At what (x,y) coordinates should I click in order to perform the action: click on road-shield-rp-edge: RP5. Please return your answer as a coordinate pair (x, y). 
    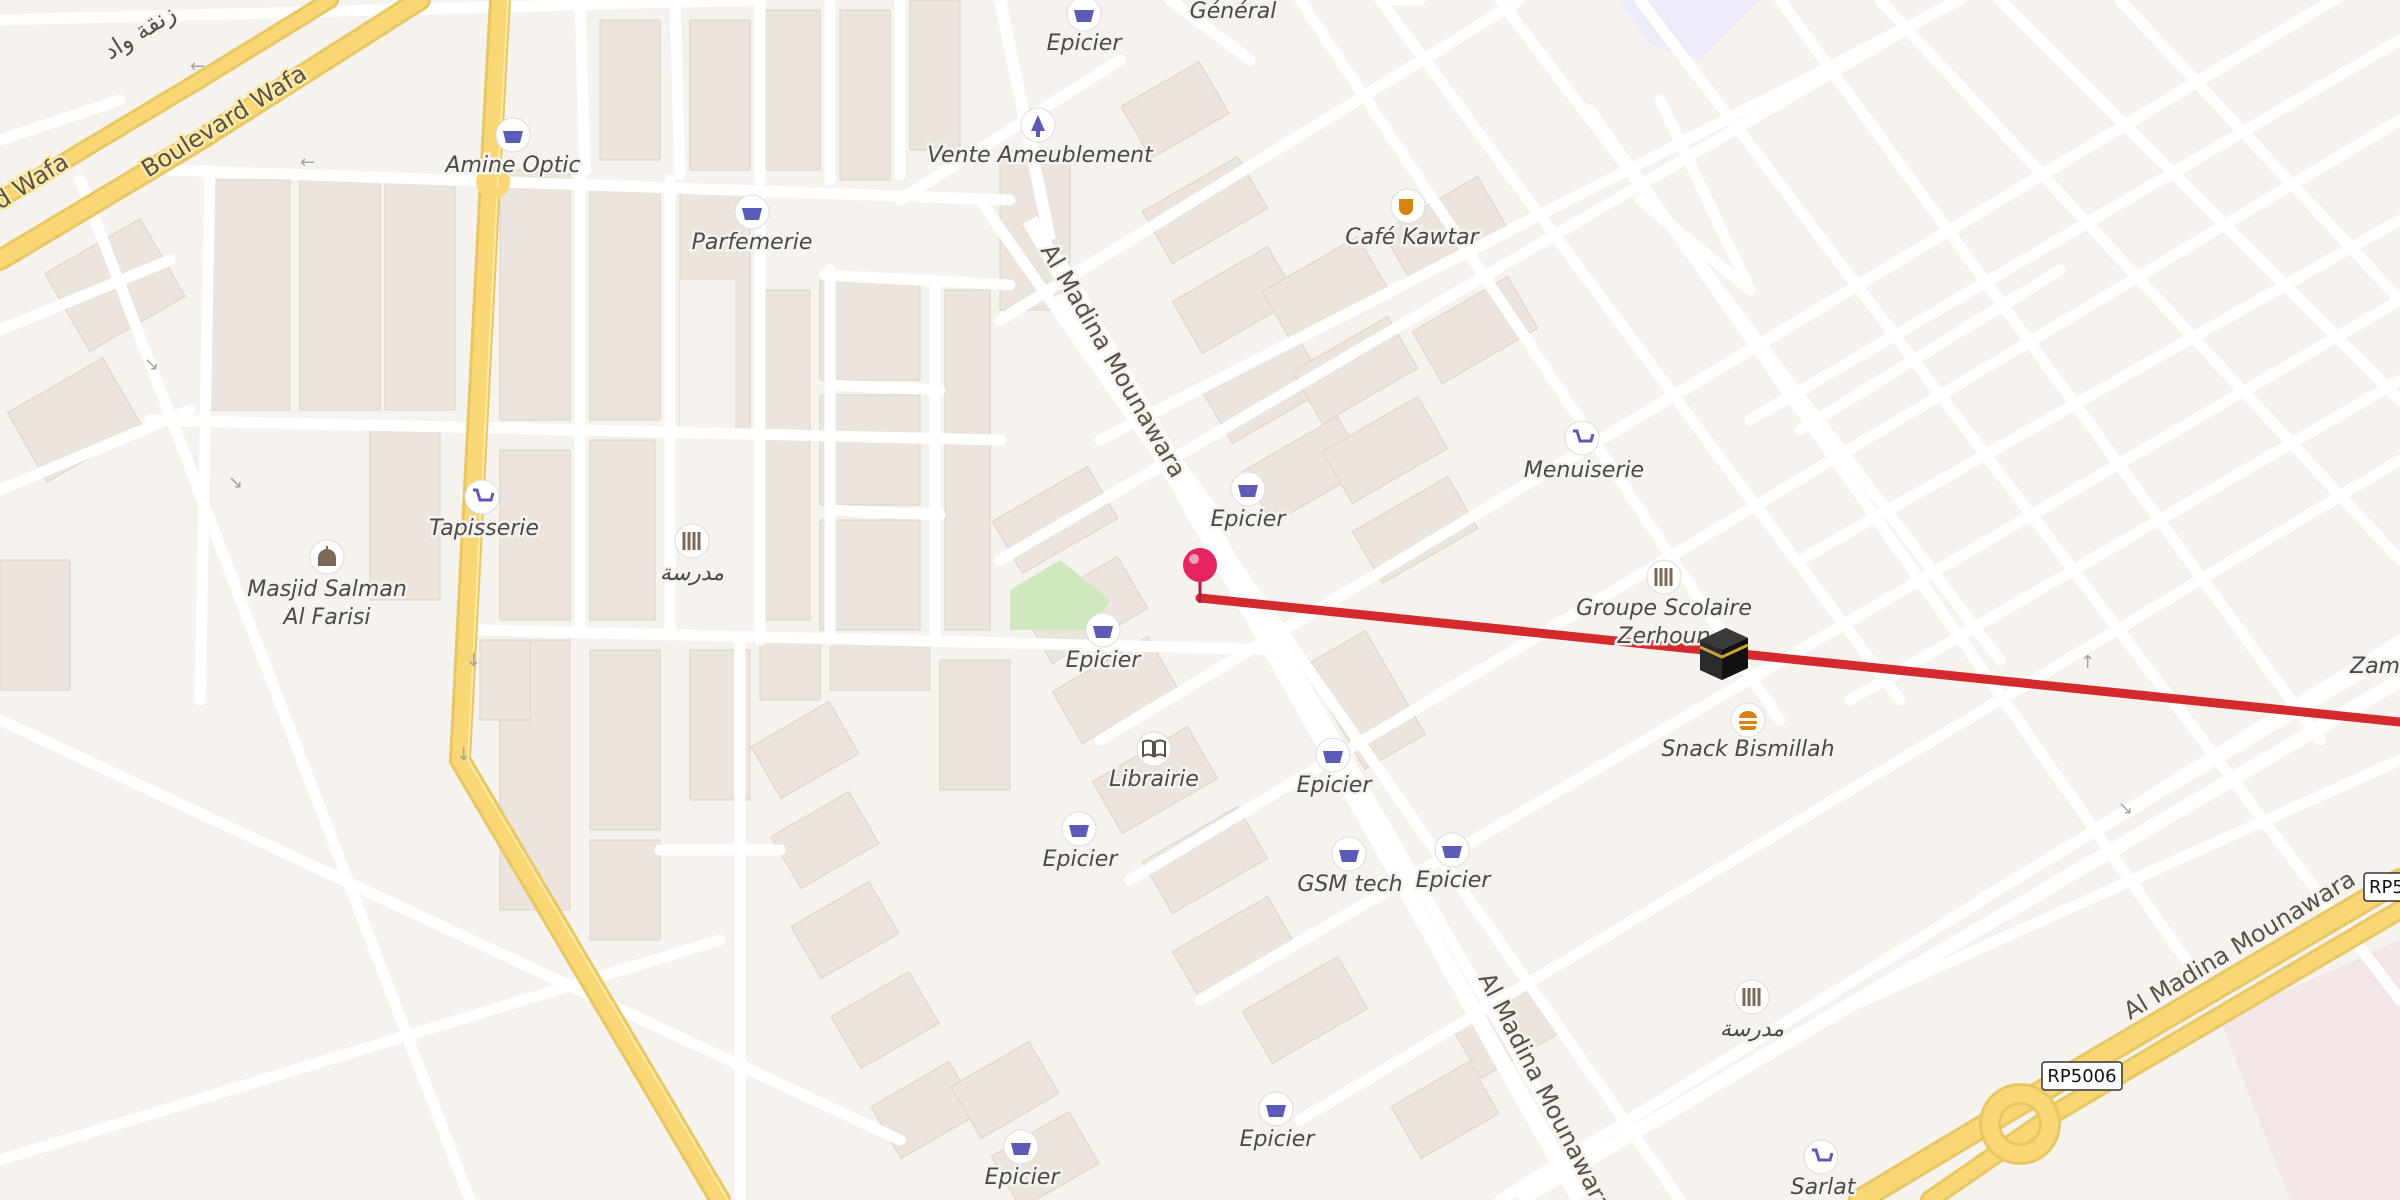
    Looking at the image, I should click on (2381, 887).